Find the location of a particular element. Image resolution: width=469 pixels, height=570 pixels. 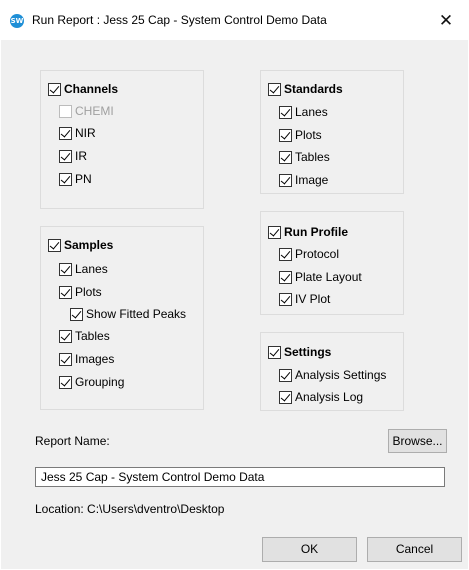

standards-plots-checkbox: Plots is located at coordinates (300, 135).